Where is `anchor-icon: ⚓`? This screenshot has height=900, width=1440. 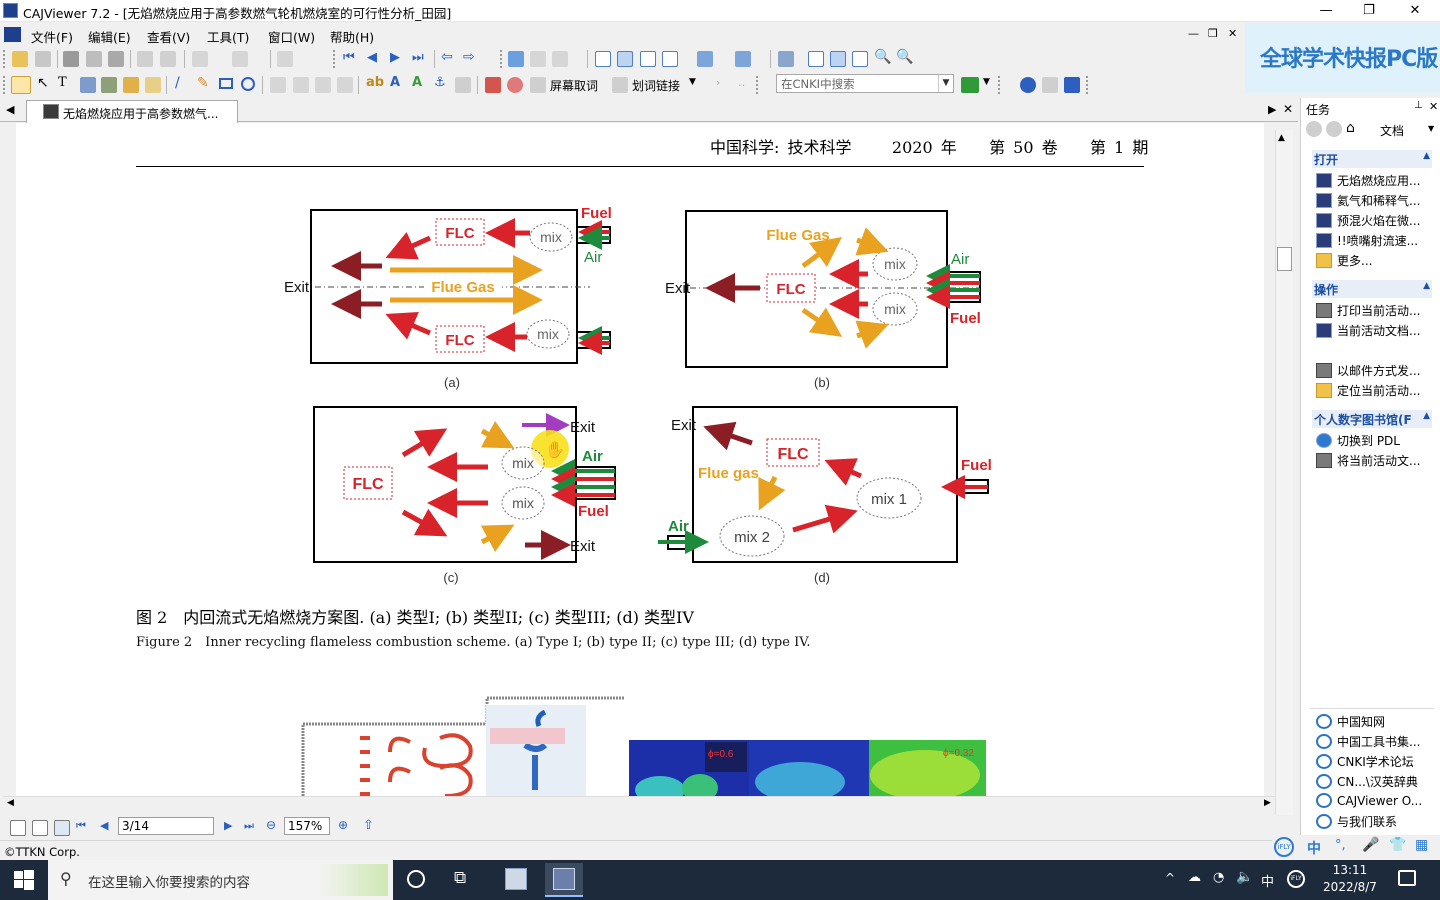 anchor-icon: ⚓ is located at coordinates (440, 82).